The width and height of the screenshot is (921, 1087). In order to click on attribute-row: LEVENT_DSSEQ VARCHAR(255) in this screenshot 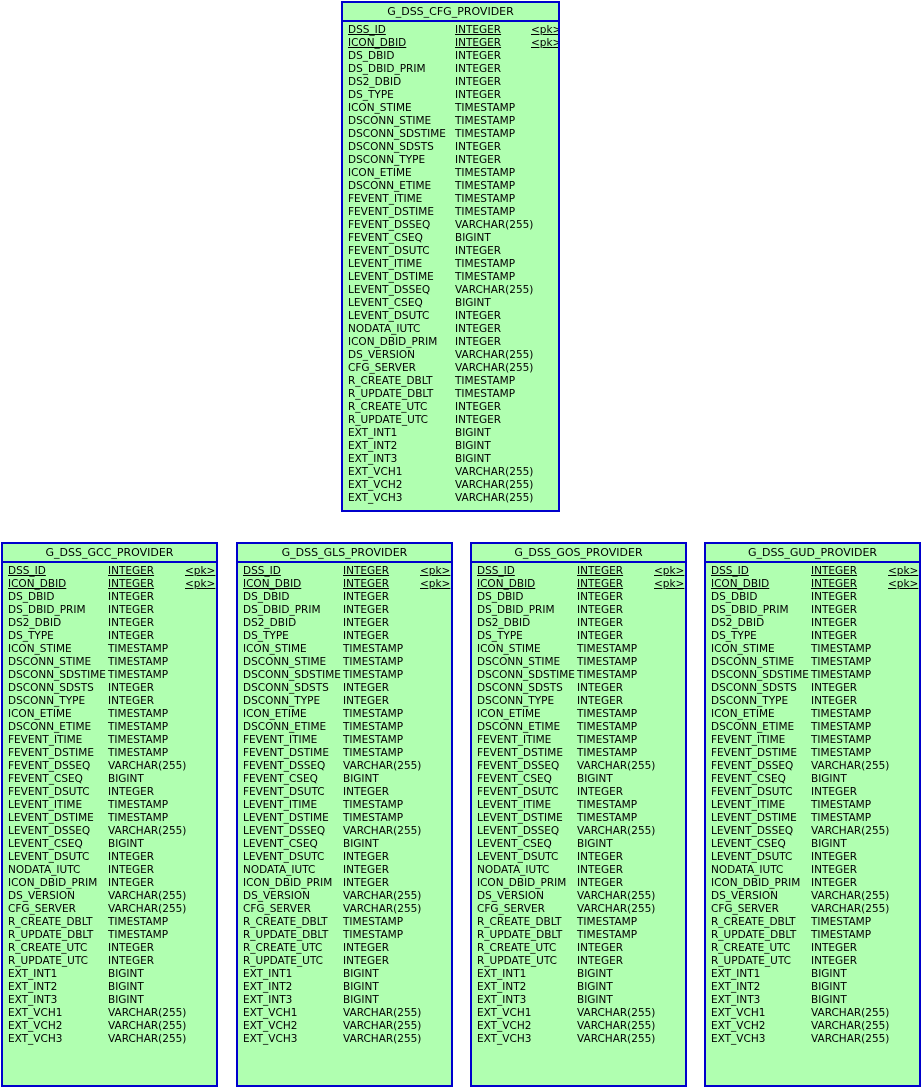, I will do `click(812, 831)`.